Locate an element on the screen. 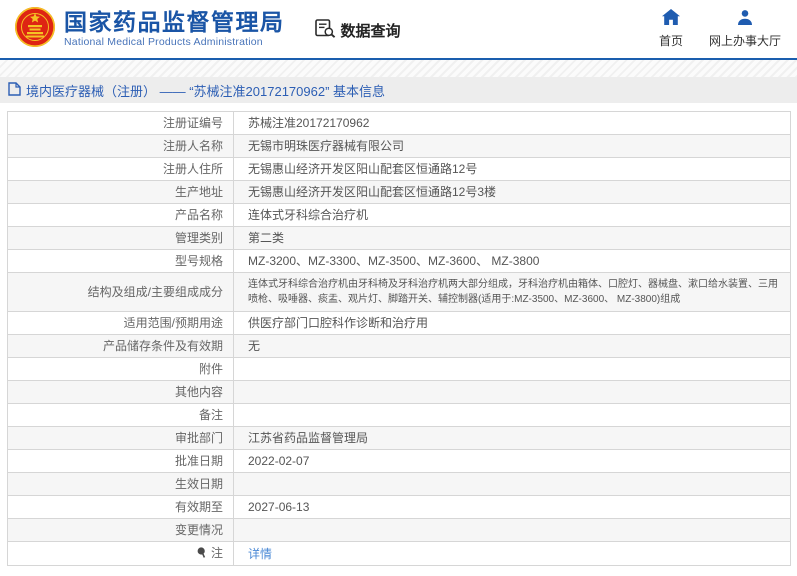 This screenshot has width=797, height=576. table-row: 产品储存条件及有效期无 is located at coordinates (399, 346).